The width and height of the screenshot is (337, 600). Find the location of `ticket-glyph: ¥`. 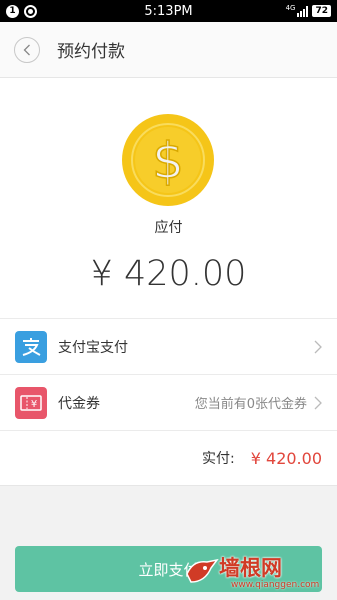

ticket-glyph: ¥ is located at coordinates (31, 402).